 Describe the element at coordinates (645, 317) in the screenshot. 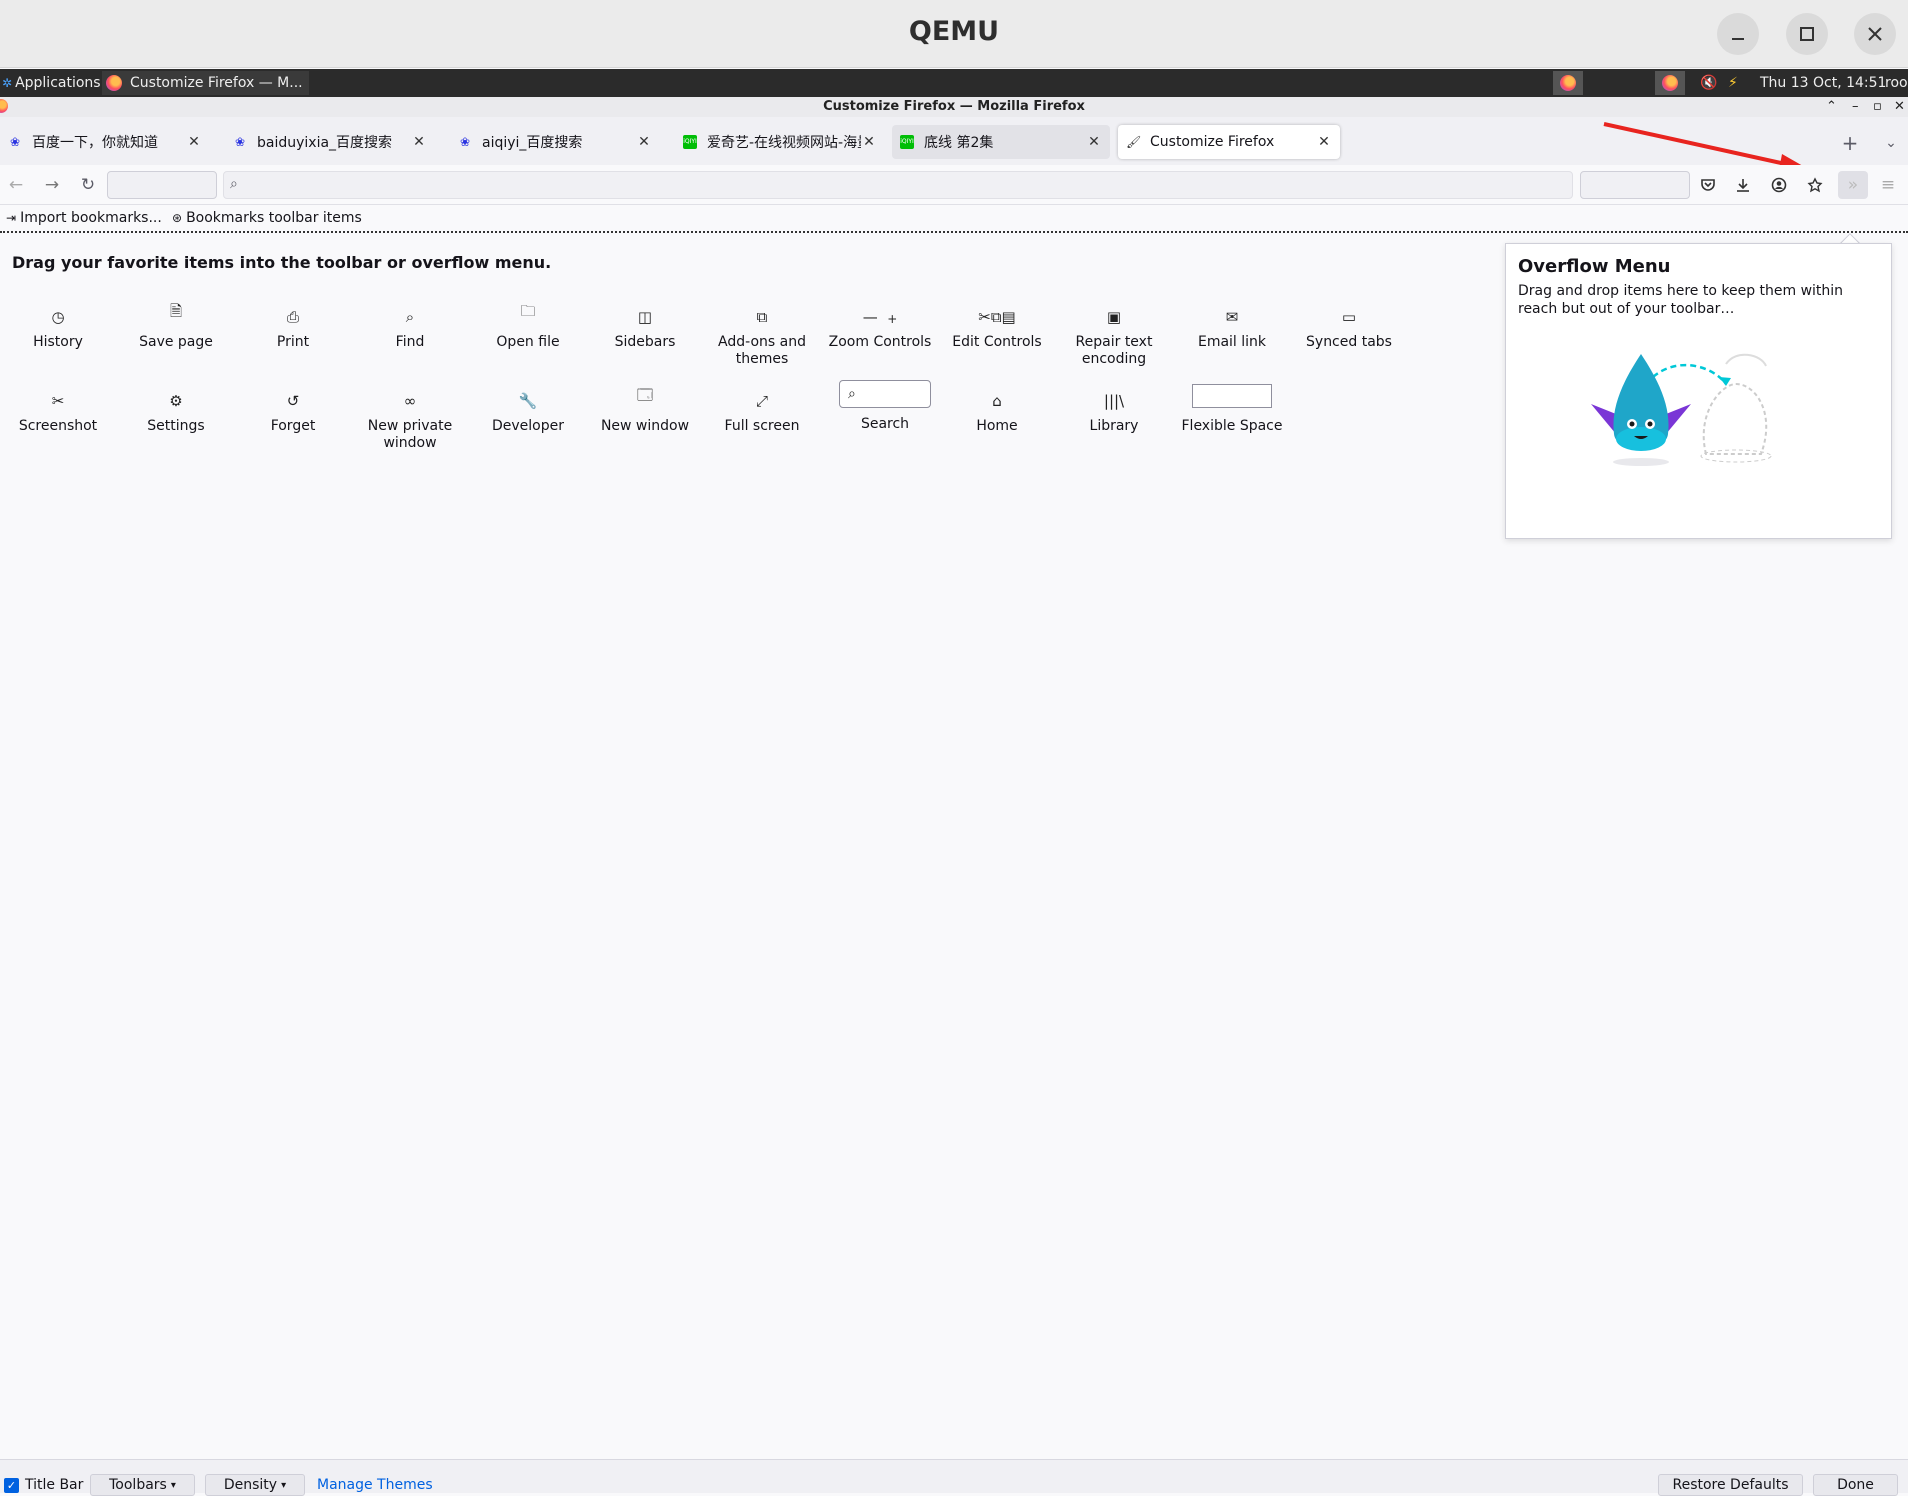

I see `sidebars-icon: ◫` at that location.